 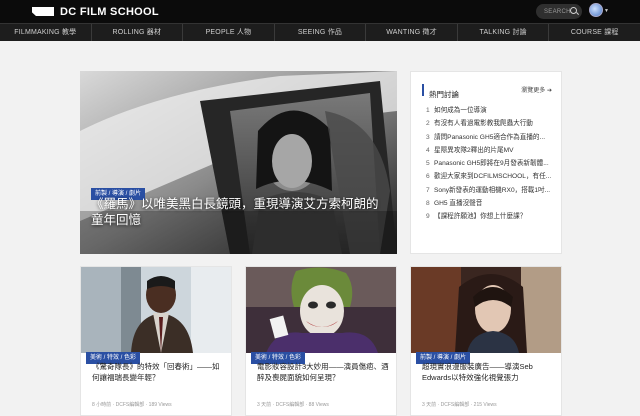 What do you see at coordinates (236, 212) in the screenshot?
I see `hero-title: 《羅馬》以唯美黑白長鏡頭，重現導演艾方索柯朗的童年回憶` at bounding box center [236, 212].